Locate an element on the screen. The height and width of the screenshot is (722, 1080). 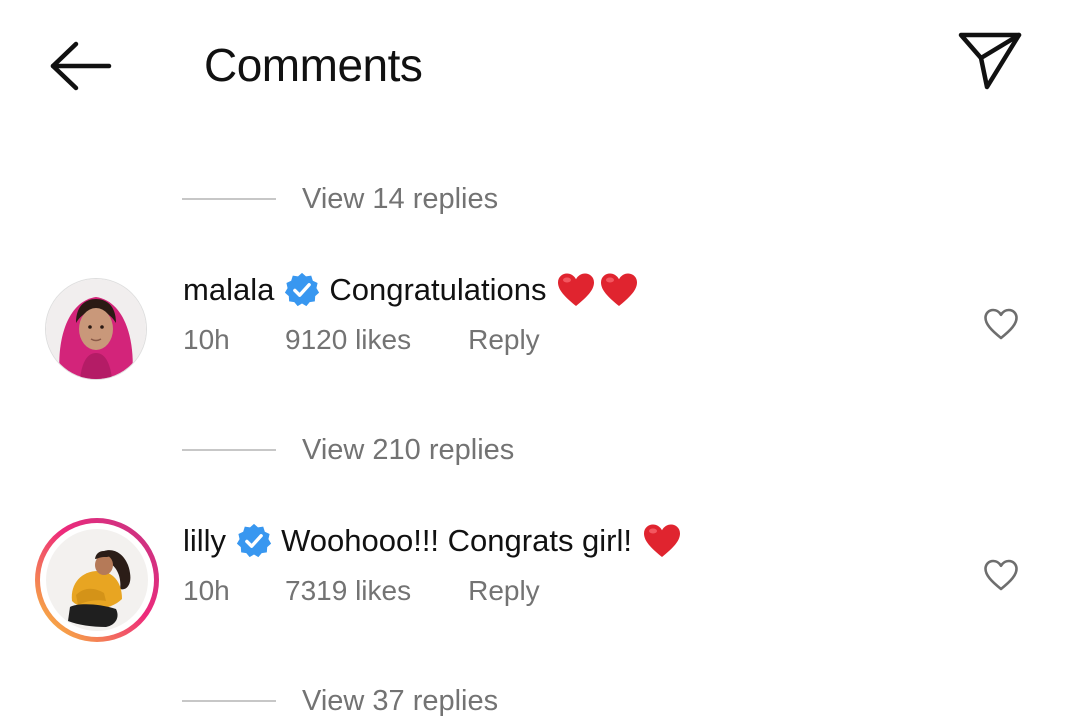
back-button is located at coordinates (80, 66).